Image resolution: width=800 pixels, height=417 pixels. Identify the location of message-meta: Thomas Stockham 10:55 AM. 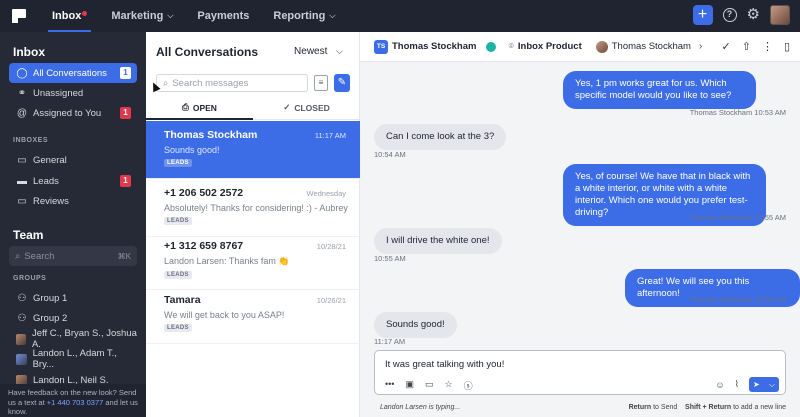
(737, 217).